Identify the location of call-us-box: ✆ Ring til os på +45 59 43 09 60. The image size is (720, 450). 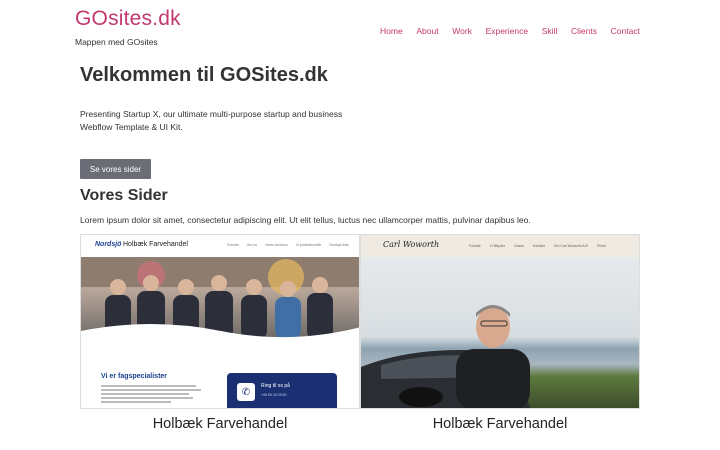
(282, 390).